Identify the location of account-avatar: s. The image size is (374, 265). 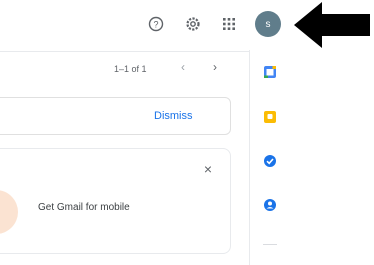
(268, 24).